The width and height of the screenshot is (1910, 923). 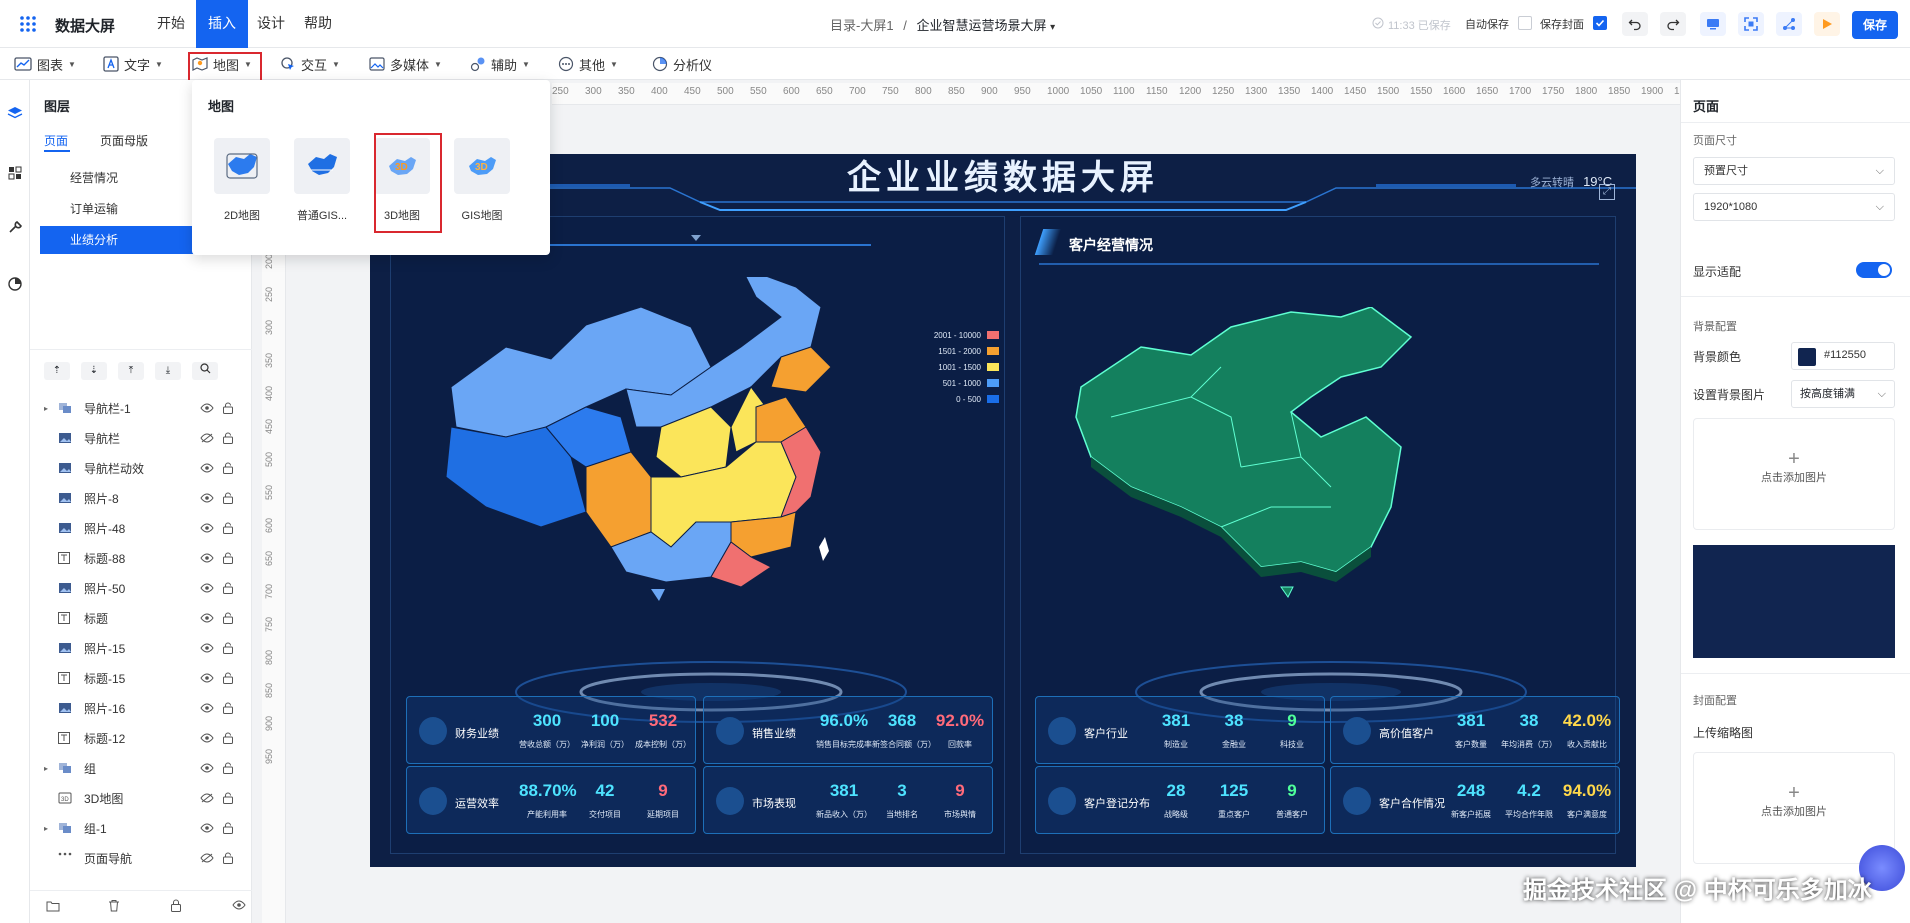 I want to click on save-cover-checkbox, so click(x=1600, y=23).